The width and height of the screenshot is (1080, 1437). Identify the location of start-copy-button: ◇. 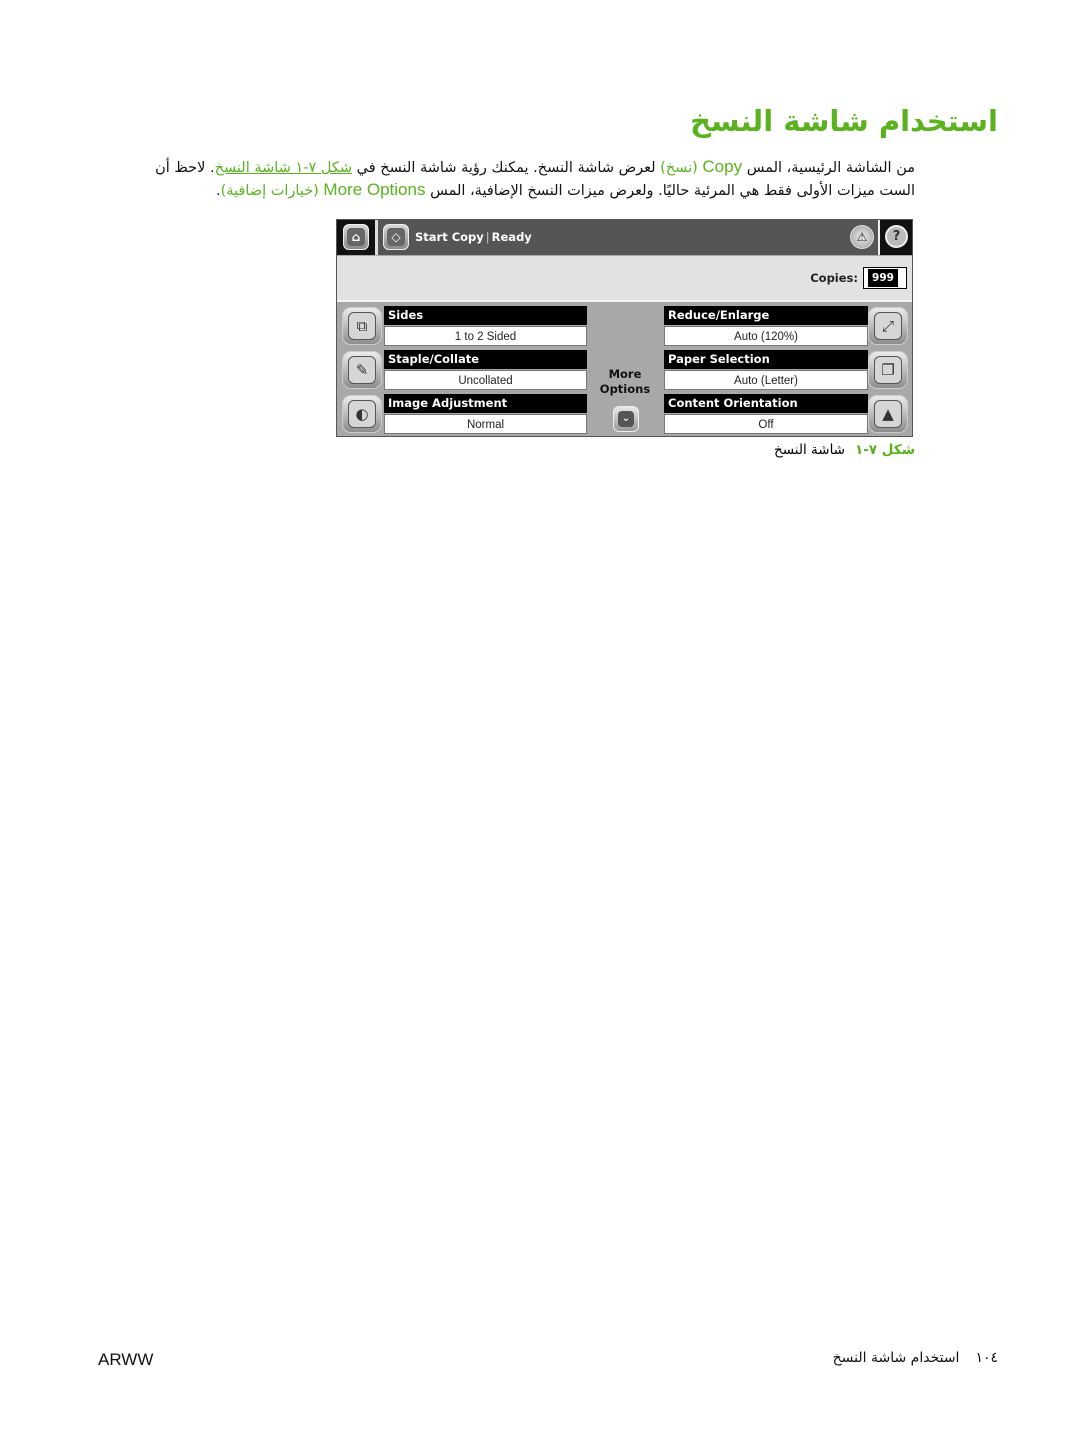
(396, 237).